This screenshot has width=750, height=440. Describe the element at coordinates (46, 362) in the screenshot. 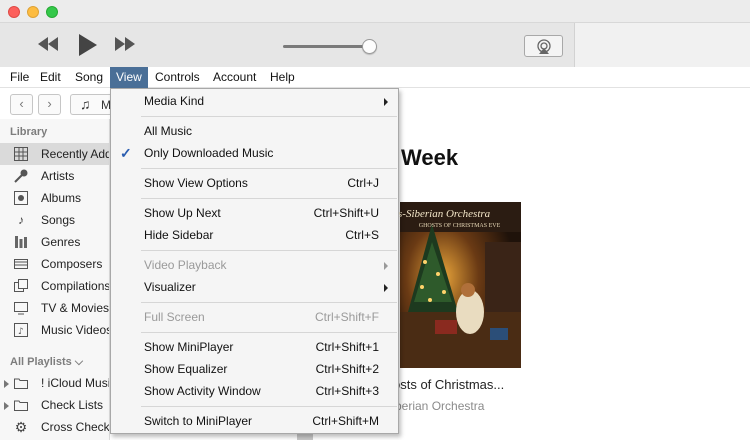

I see `all-playlists-section-title: All Playlists ⌵` at that location.